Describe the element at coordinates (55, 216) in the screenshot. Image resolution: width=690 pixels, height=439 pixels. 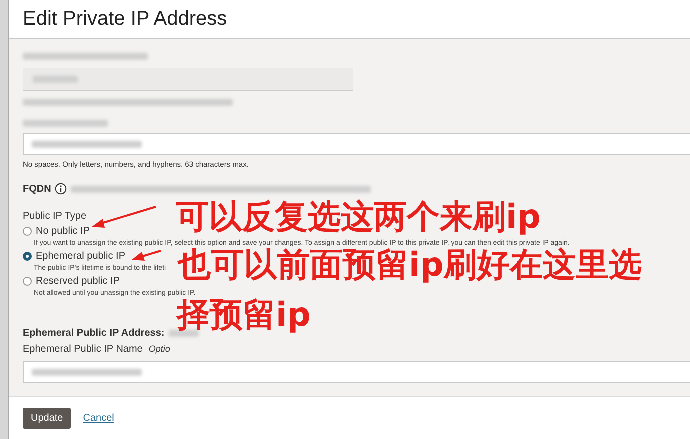
I see `radio-group-label: Public IP Type` at that location.